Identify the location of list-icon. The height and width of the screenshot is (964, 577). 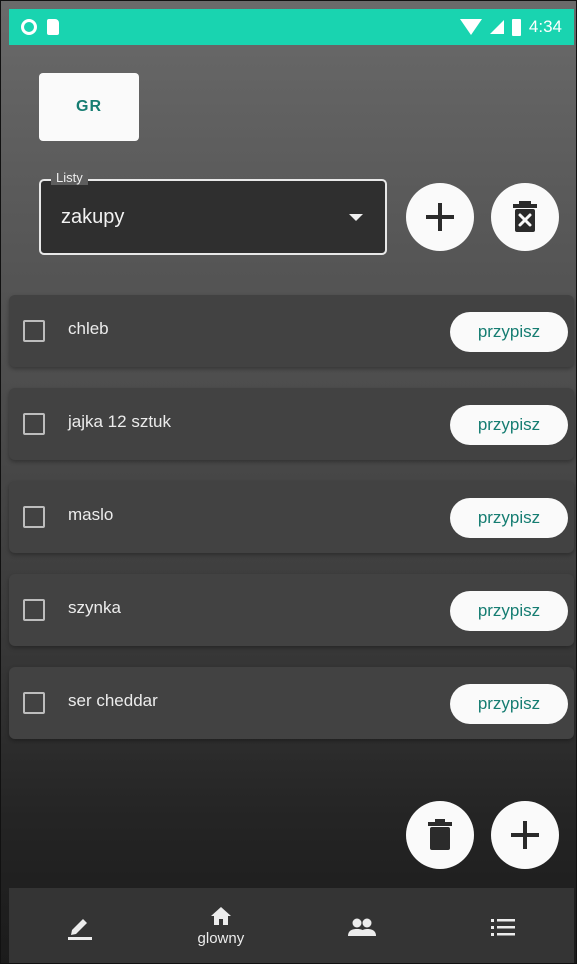
(503, 927).